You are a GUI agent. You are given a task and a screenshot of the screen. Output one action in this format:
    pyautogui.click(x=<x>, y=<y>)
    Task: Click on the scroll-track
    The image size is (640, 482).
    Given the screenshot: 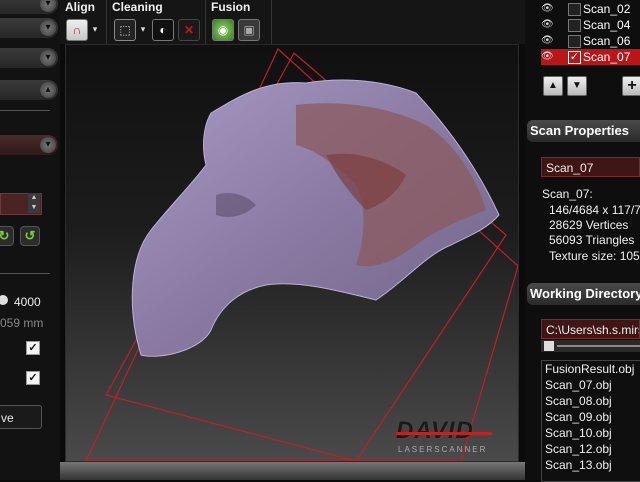 What is the action you would take?
    pyautogui.click(x=598, y=346)
    